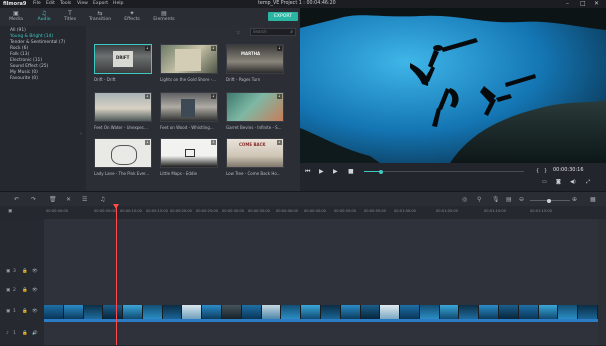  What do you see at coordinates (596, 3) in the screenshot?
I see `close-button: ✕` at bounding box center [596, 3].